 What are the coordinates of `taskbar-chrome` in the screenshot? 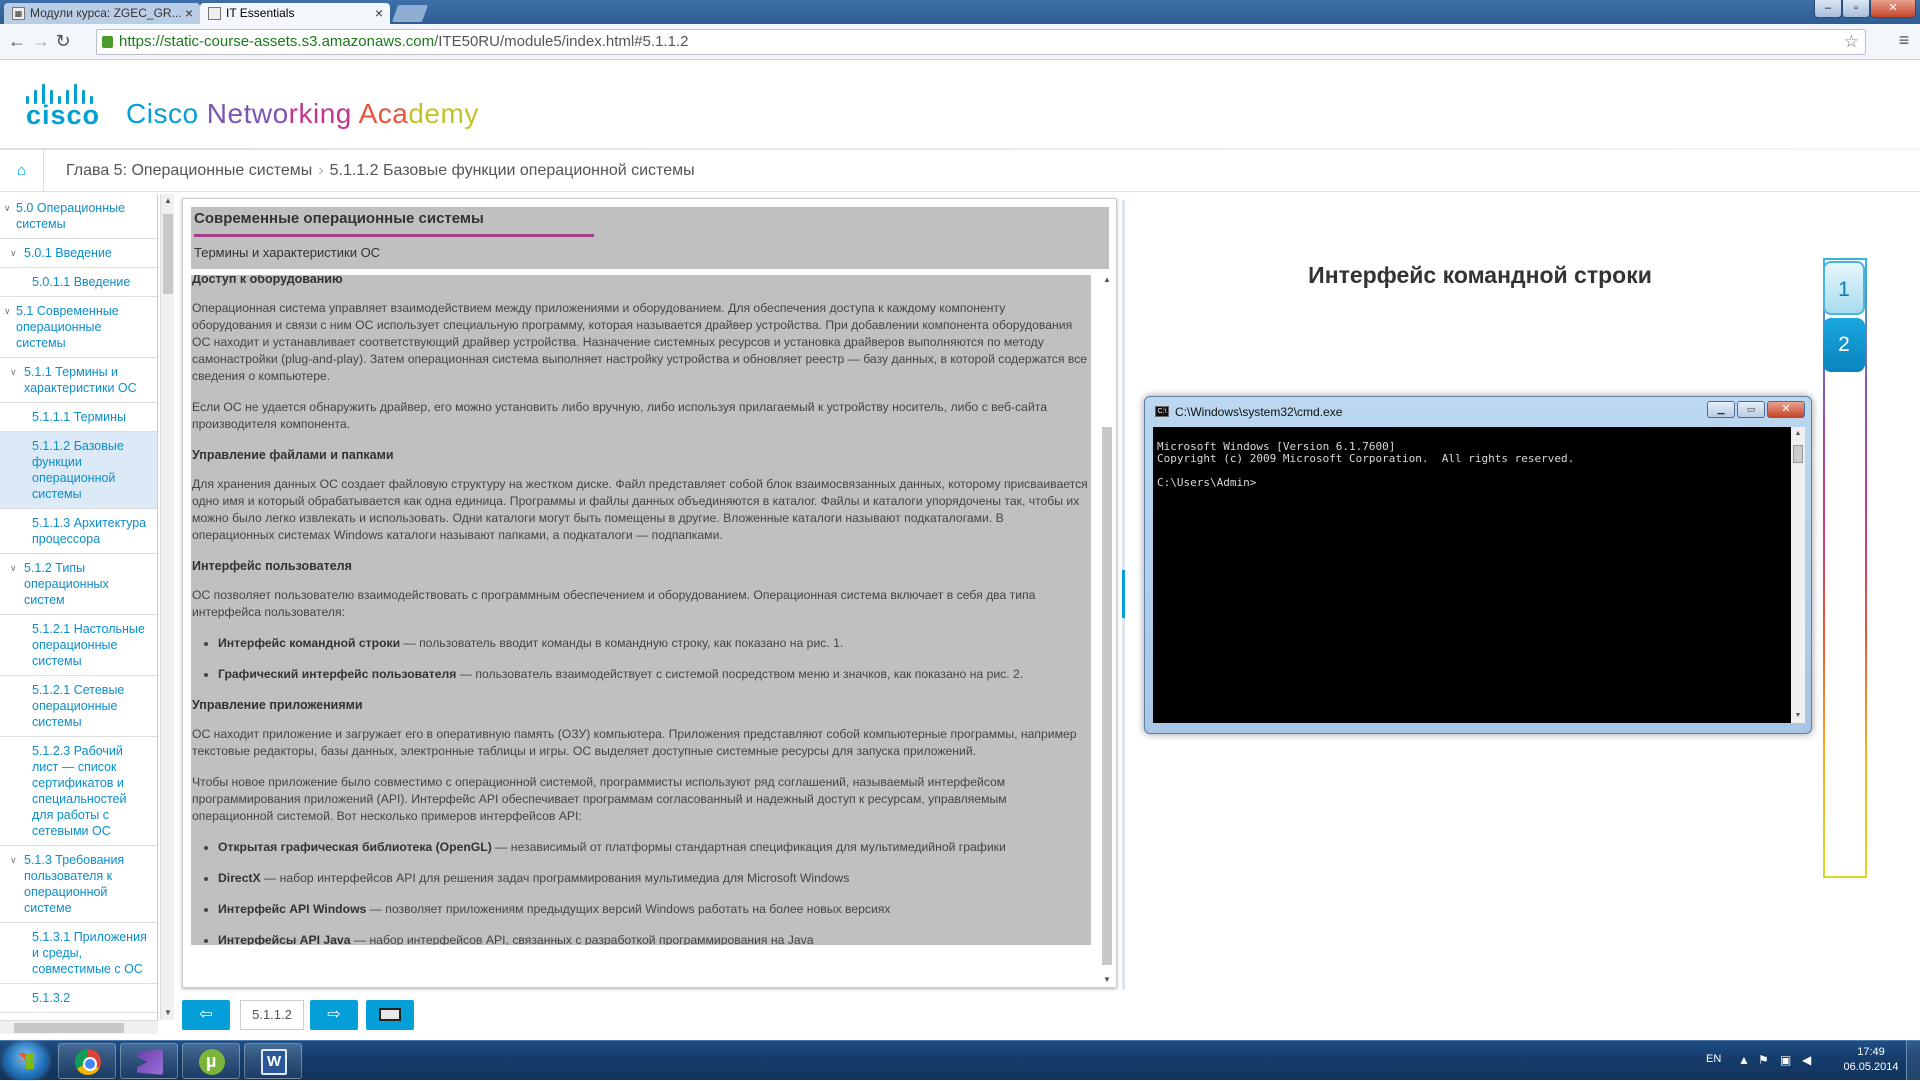 It's located at (87, 1061).